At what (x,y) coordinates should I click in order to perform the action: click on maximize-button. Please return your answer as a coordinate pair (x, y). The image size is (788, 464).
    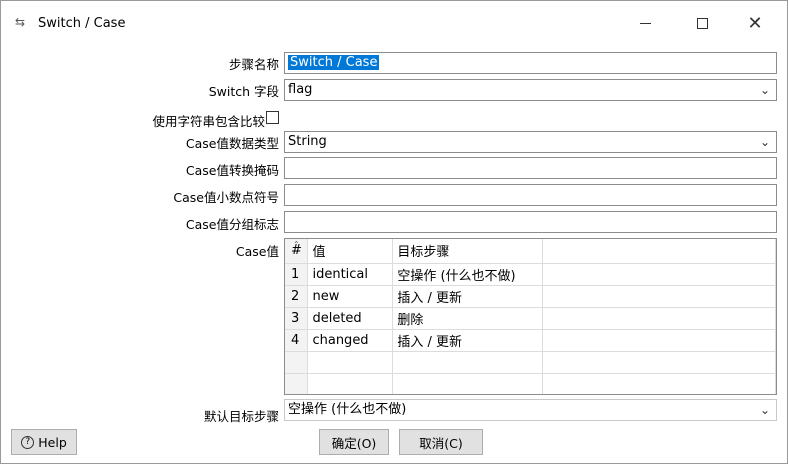
    Looking at the image, I should click on (702, 23).